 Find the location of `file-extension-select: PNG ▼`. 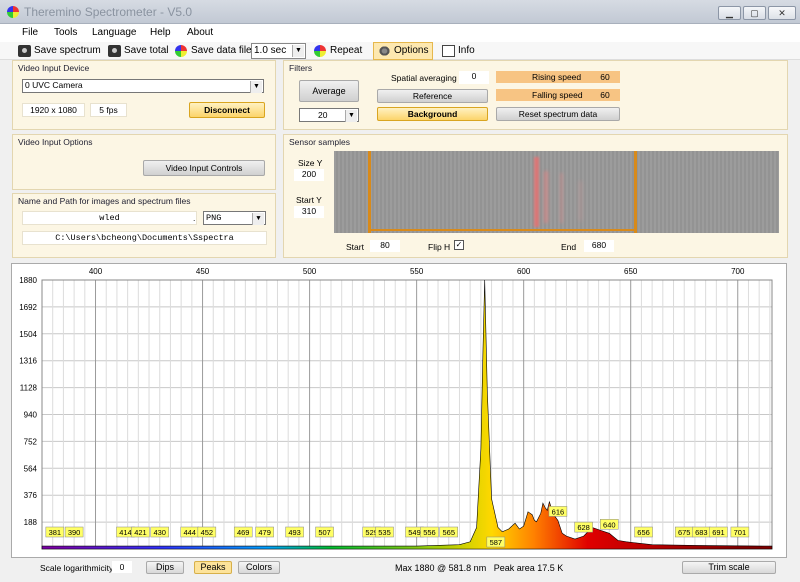

file-extension-select: PNG ▼ is located at coordinates (234, 218).